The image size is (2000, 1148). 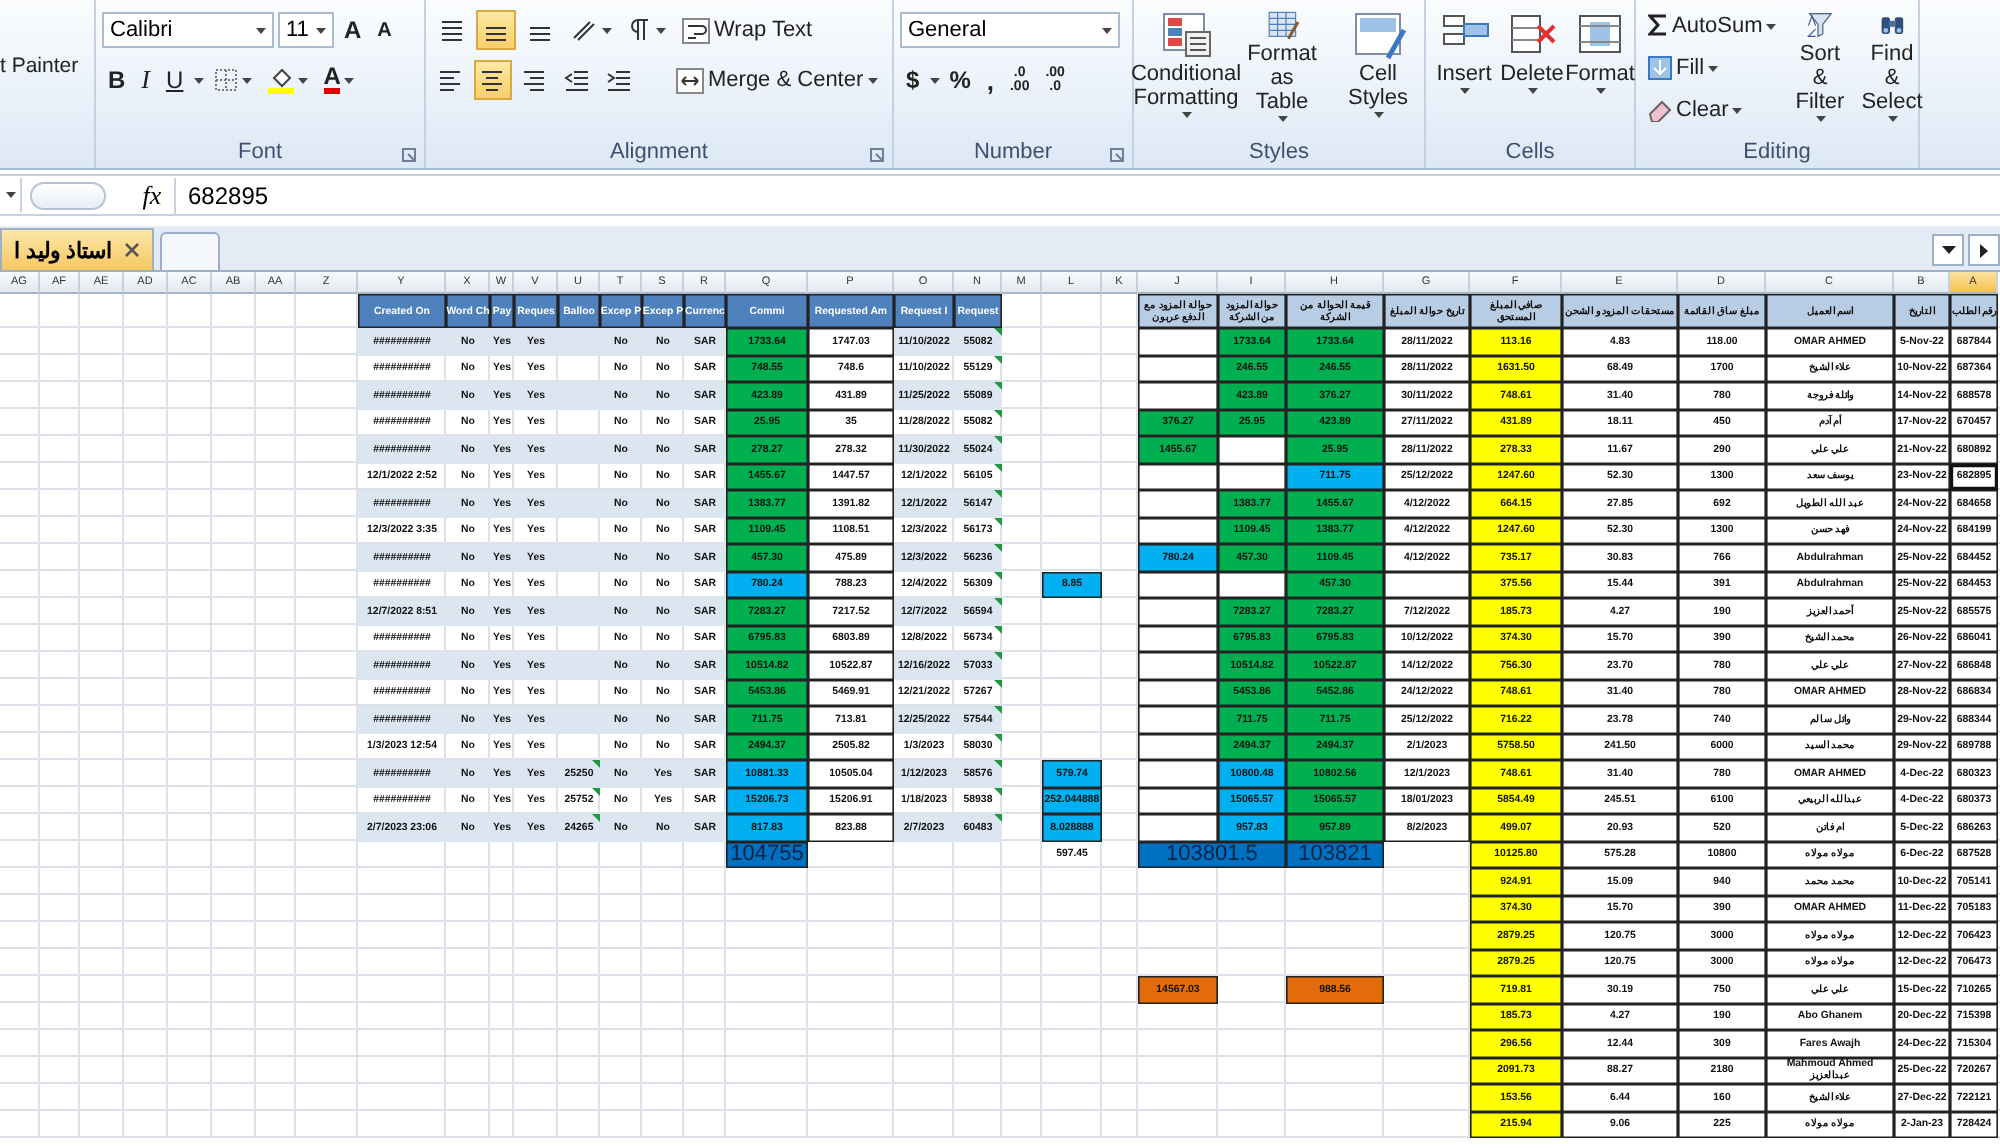 What do you see at coordinates (353, 30) in the screenshot?
I see `grow-font-button: A` at bounding box center [353, 30].